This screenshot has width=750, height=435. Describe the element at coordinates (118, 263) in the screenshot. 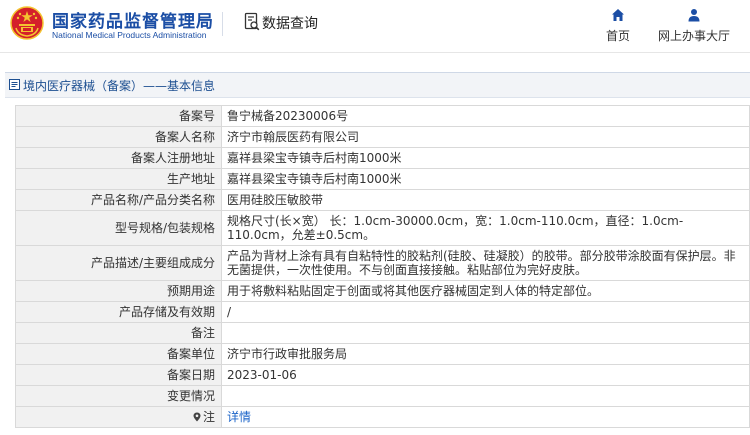

I see `field-label: 产品描述/主要组成成分` at that location.